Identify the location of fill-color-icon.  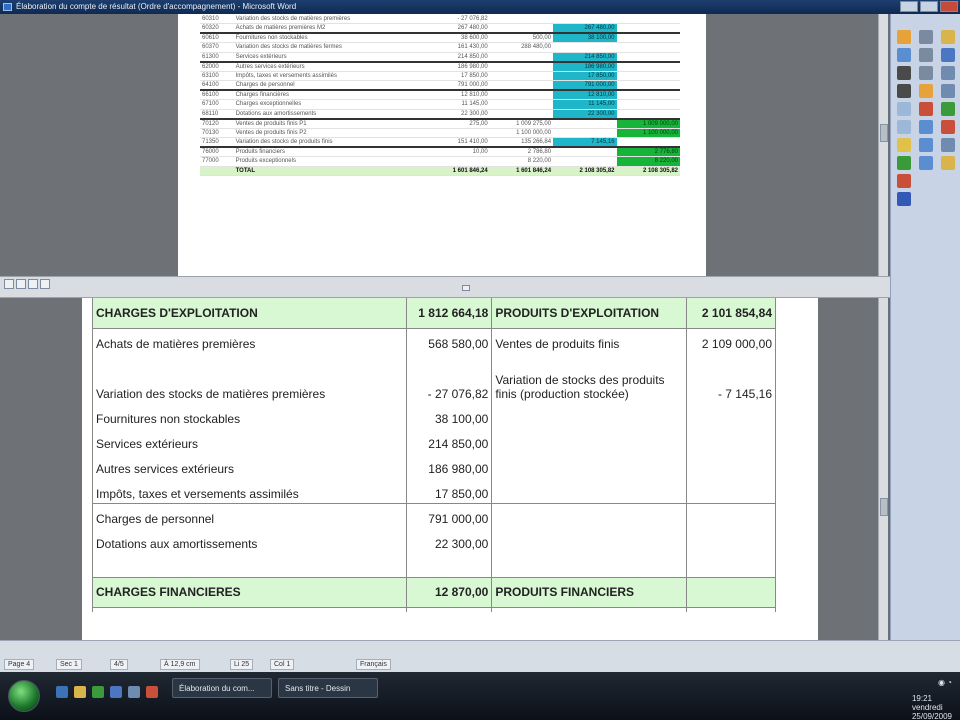
(904, 181).